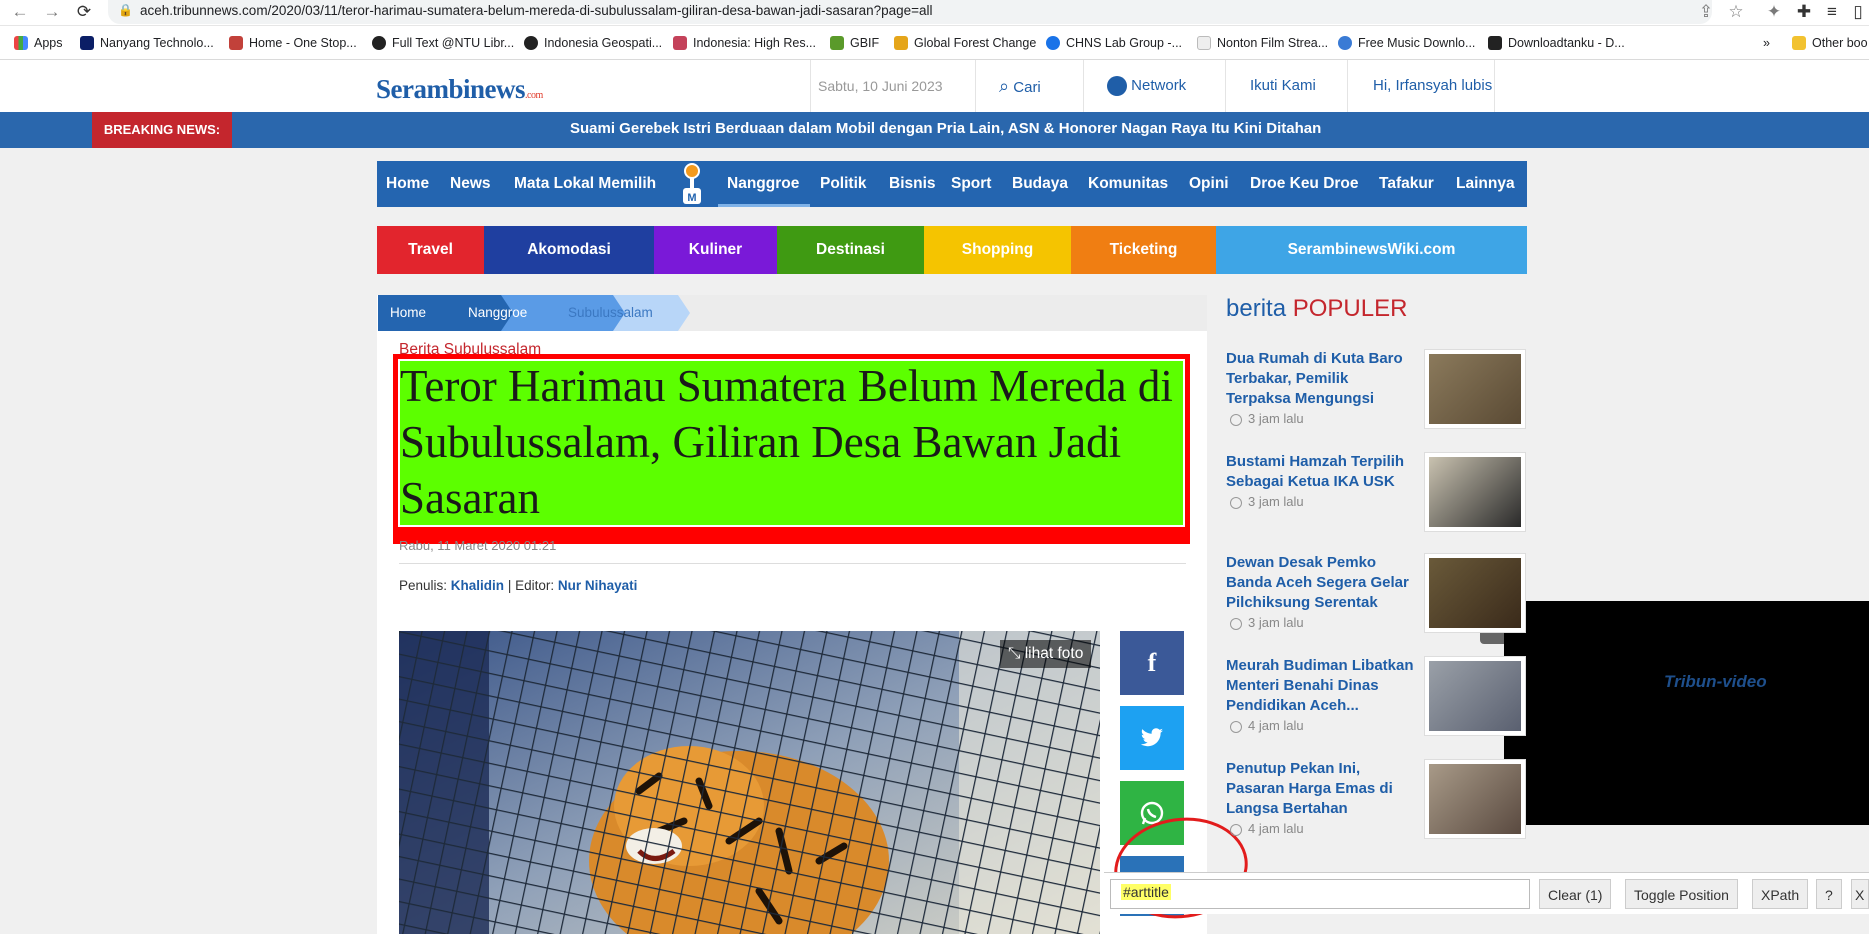  What do you see at coordinates (52, 13) in the screenshot?
I see `forward-icon: →` at bounding box center [52, 13].